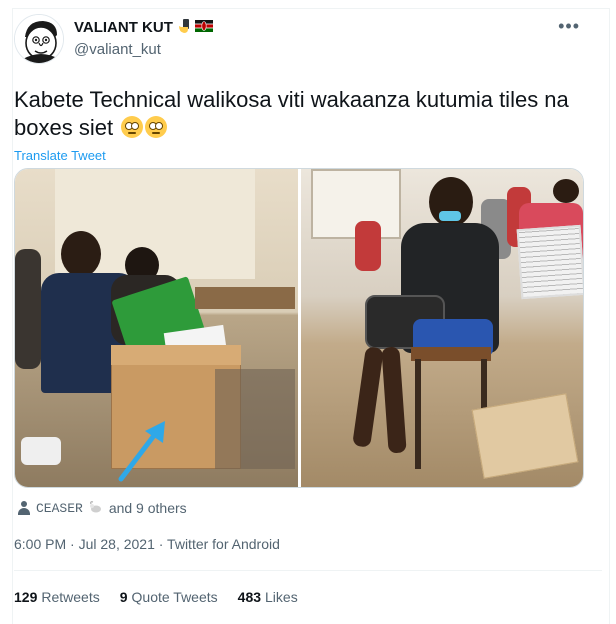 The width and height of the screenshot is (616, 624). I want to click on user-handle: @valiant_kut, so click(143, 49).